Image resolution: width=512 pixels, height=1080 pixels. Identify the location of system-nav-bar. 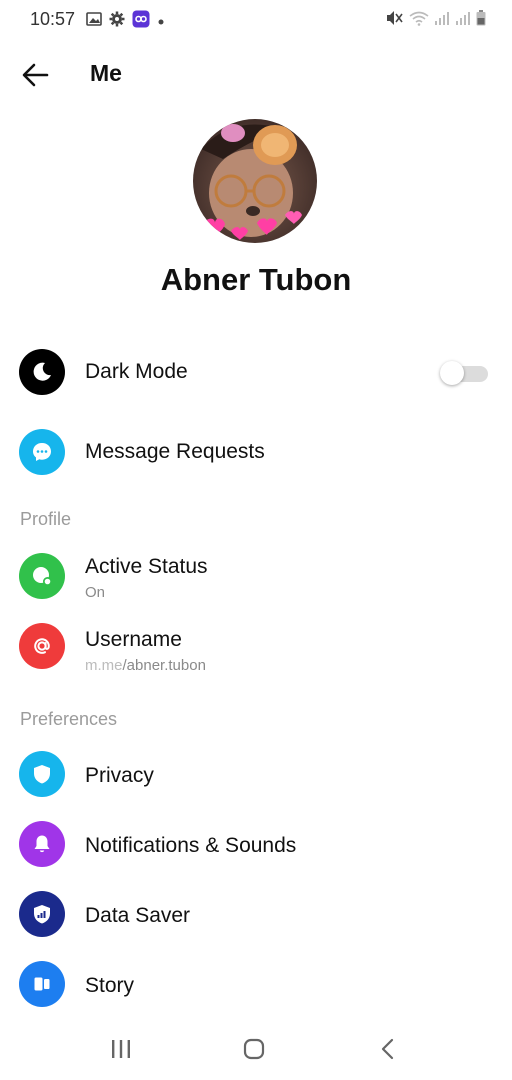
(256, 1050).